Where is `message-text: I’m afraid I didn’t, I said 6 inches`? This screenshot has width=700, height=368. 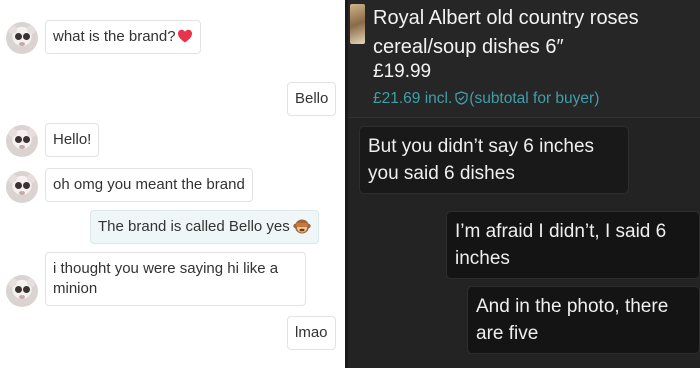
message-text: I’m afraid I didn’t, I said 6 inches is located at coordinates (561, 245).